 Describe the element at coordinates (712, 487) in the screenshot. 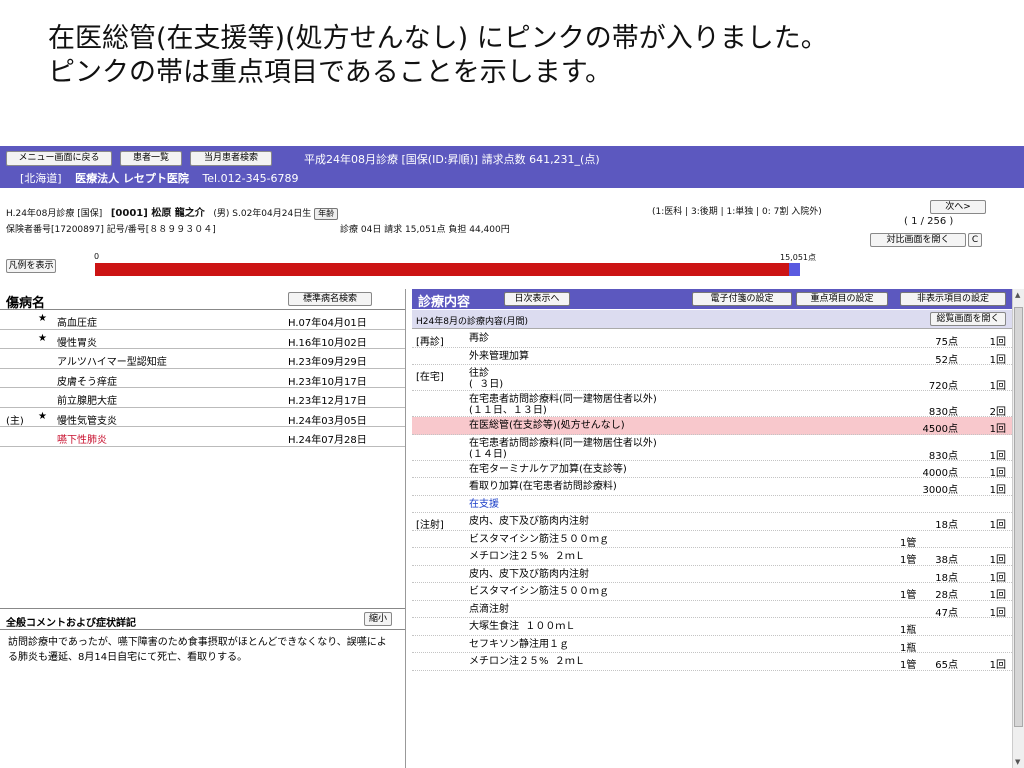

I see `treatment-row: 看取り加算(在宅患者訪問診療料) 3000点 1回` at that location.